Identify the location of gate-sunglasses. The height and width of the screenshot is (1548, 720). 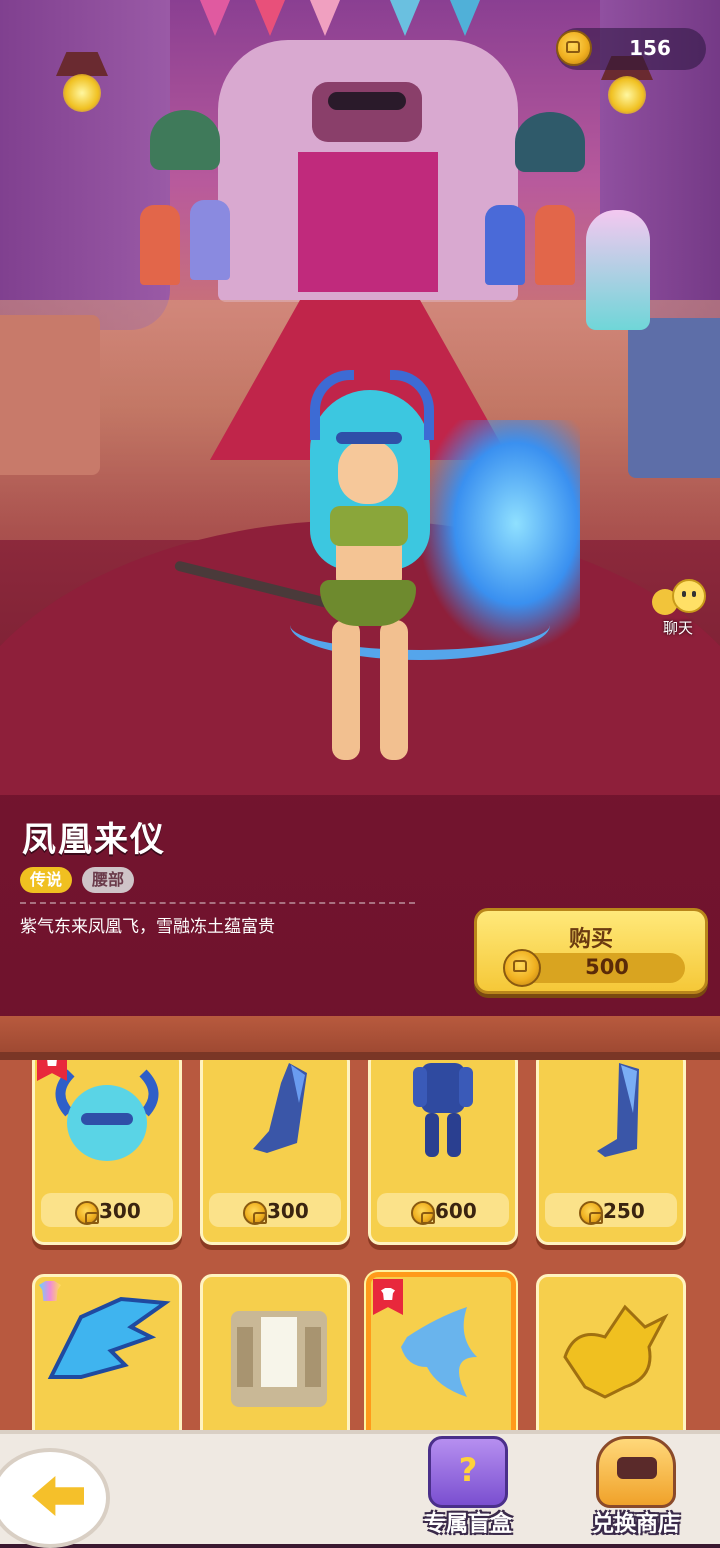
(367, 101).